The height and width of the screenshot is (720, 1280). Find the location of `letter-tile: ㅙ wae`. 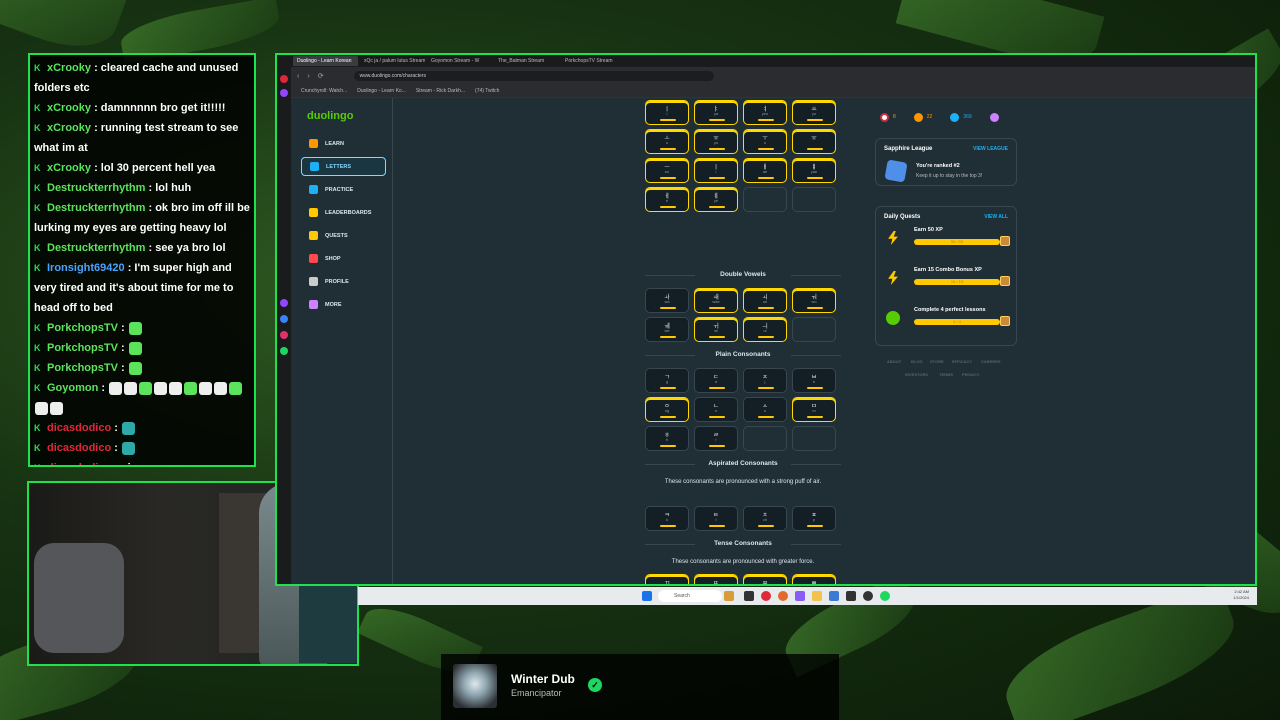

letter-tile: ㅙ wae is located at coordinates (716, 300).